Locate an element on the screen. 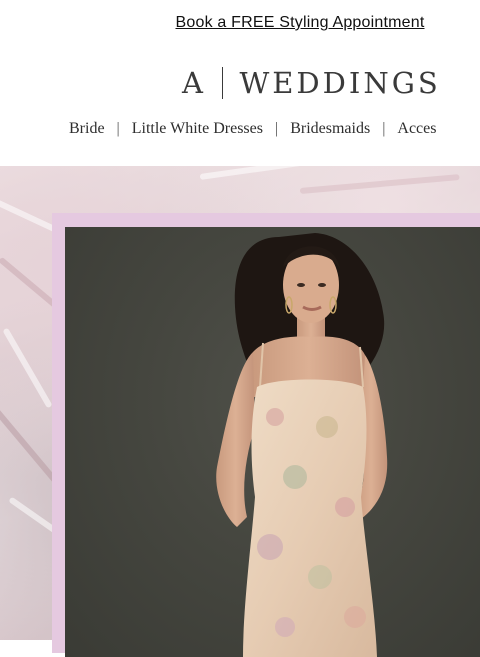  logo-word: WEDDINGS is located at coordinates (340, 83).